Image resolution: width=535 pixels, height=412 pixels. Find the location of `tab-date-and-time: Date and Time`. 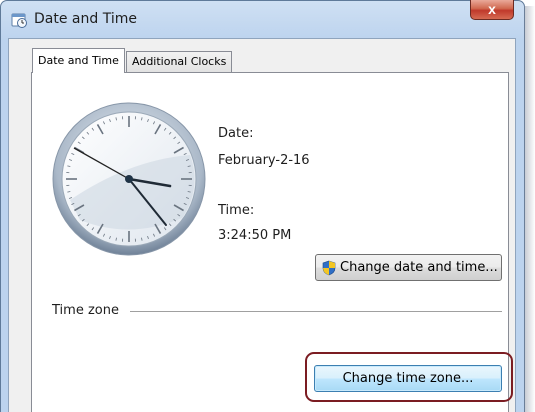

tab-date-and-time: Date and Time is located at coordinates (78, 60).